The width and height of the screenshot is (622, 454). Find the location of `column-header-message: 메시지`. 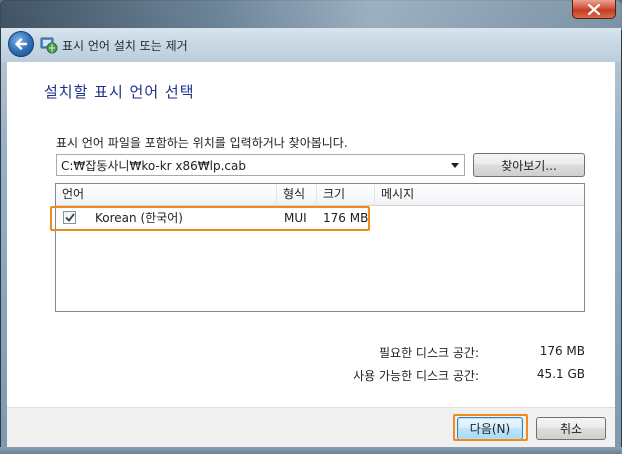

column-header-message: 메시지 is located at coordinates (479, 194).